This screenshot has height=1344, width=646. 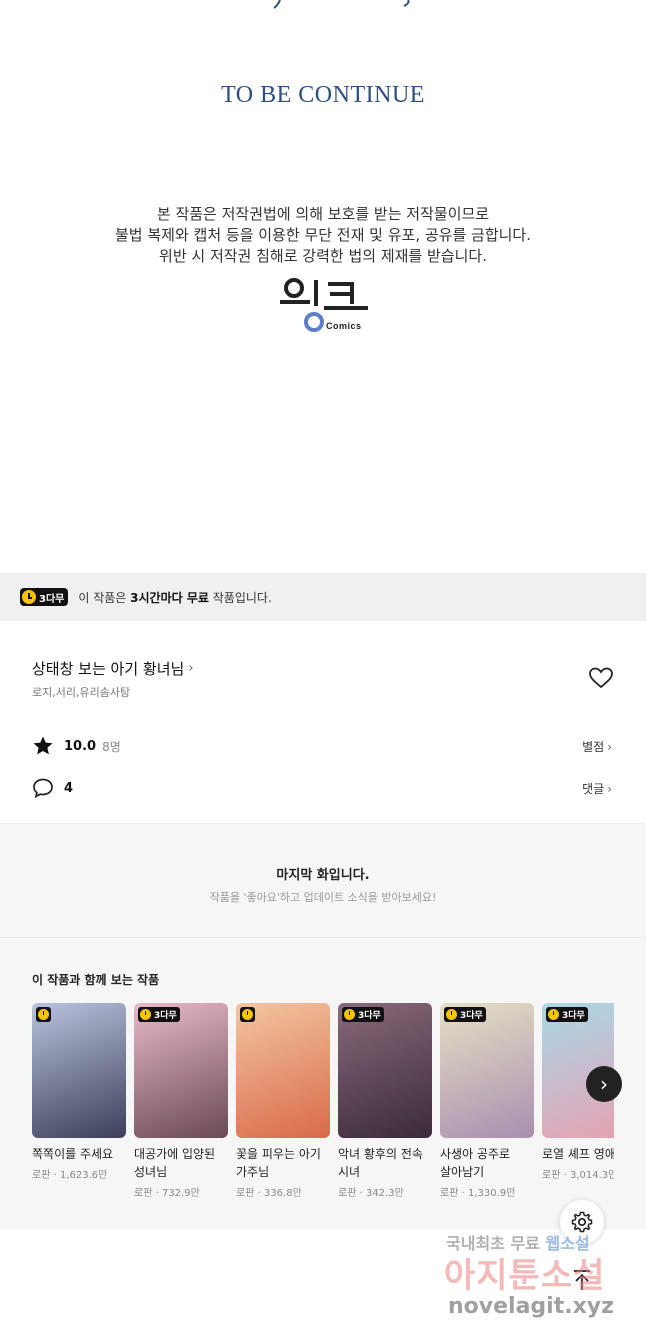 What do you see at coordinates (384, 1193) in the screenshot?
I see `recommendation-views: 342.3만` at bounding box center [384, 1193].